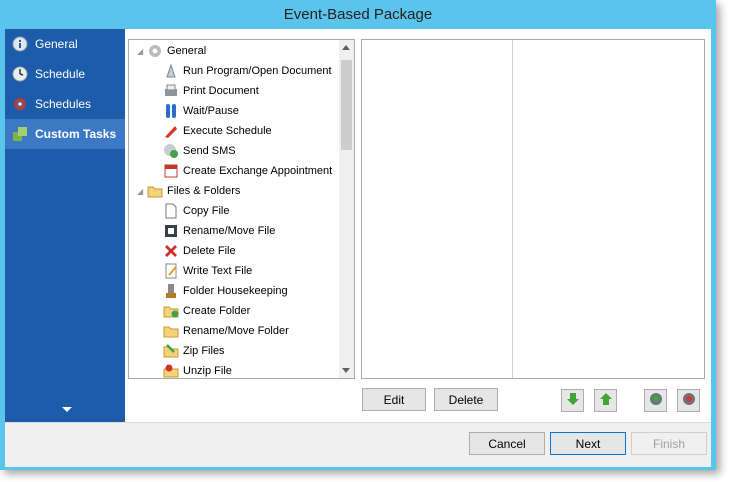 This screenshot has height=482, width=729. What do you see at coordinates (171, 291) in the screenshot?
I see `housekeeping-icon` at bounding box center [171, 291].